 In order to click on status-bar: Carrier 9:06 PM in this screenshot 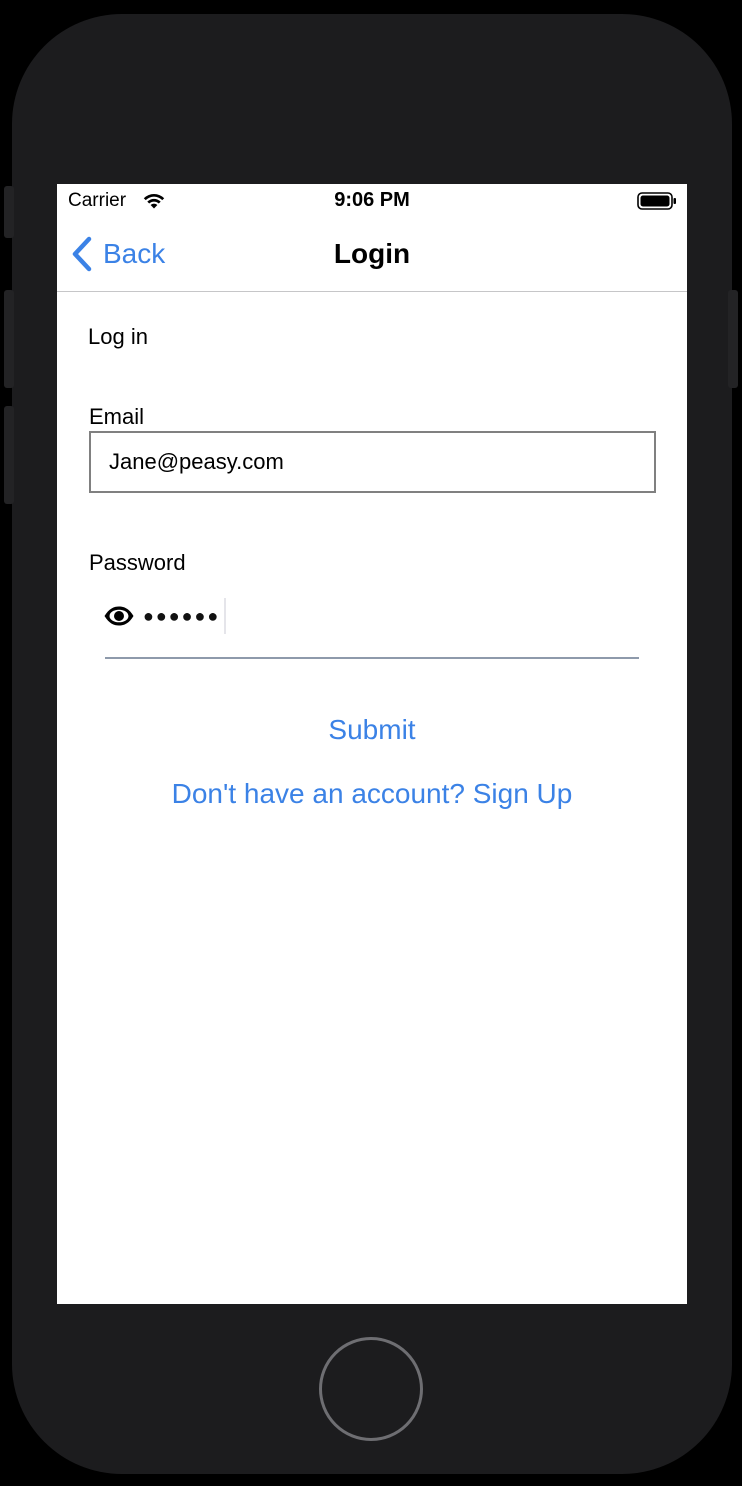, I will do `click(372, 202)`.